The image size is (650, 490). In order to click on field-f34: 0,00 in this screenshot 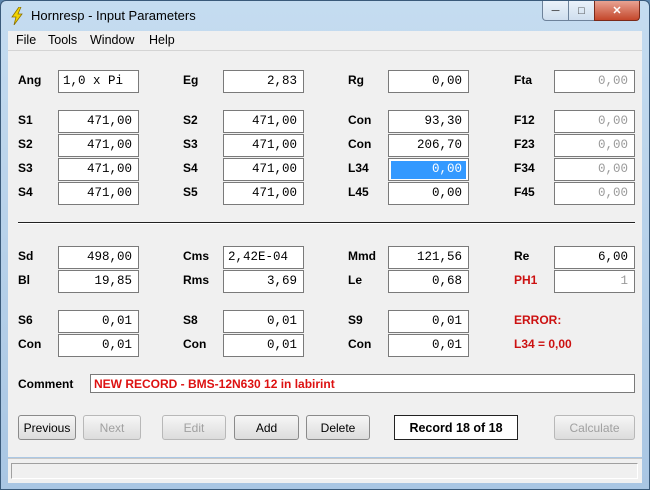, I will do `click(594, 169)`.